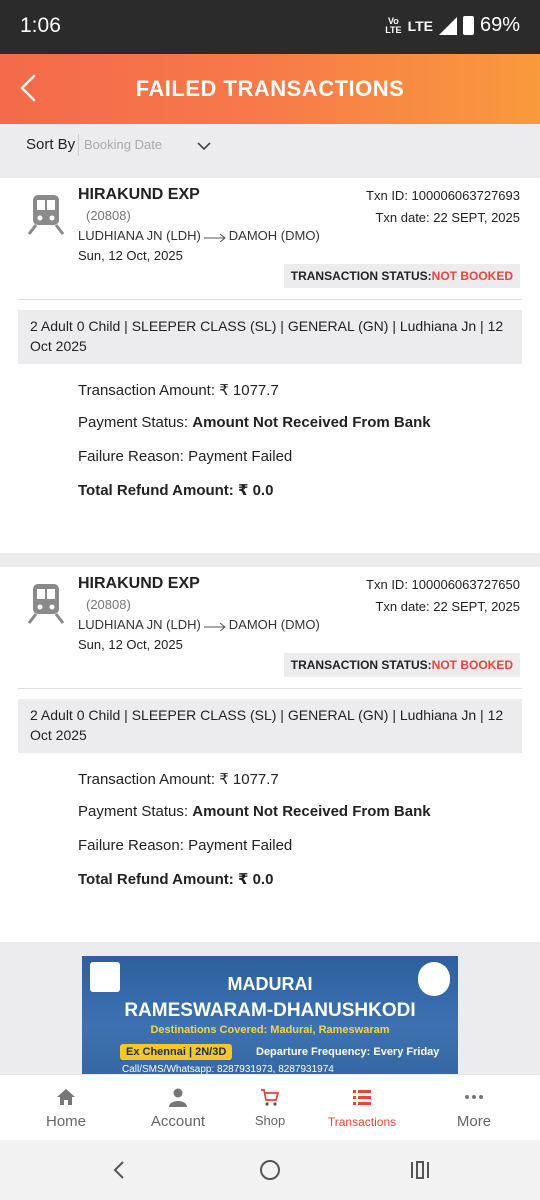 Image resolution: width=540 pixels, height=1200 pixels. I want to click on sort-bar: Sort By Booking Date, so click(270, 146).